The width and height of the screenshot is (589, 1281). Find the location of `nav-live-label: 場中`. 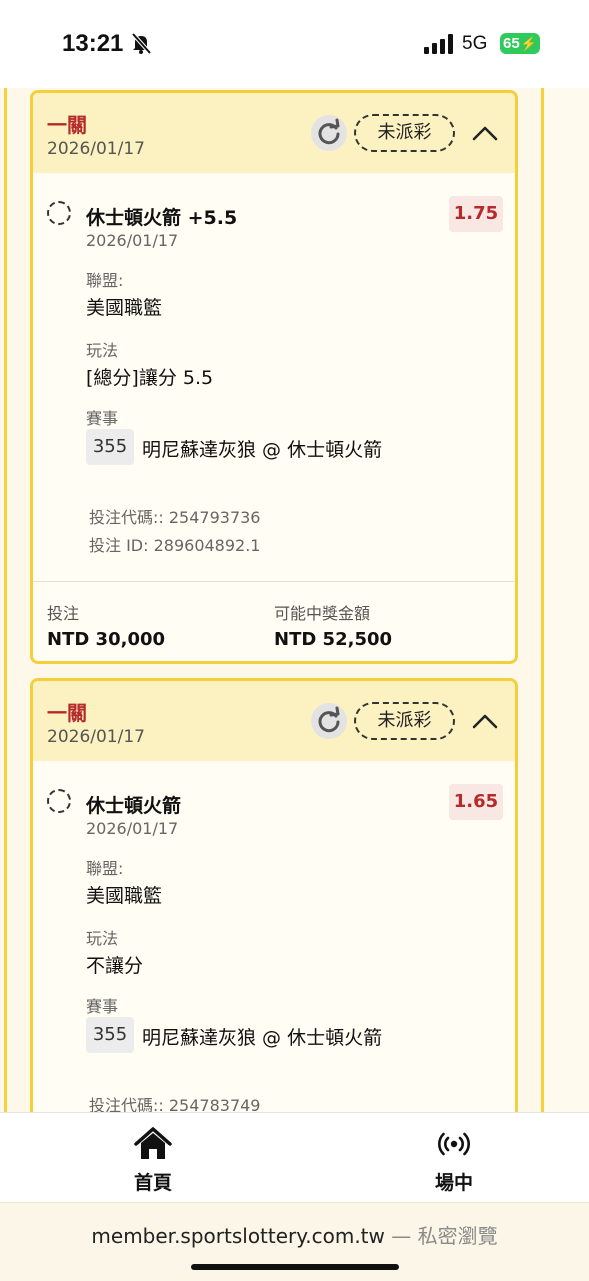

nav-live-label: 場中 is located at coordinates (453, 1183).